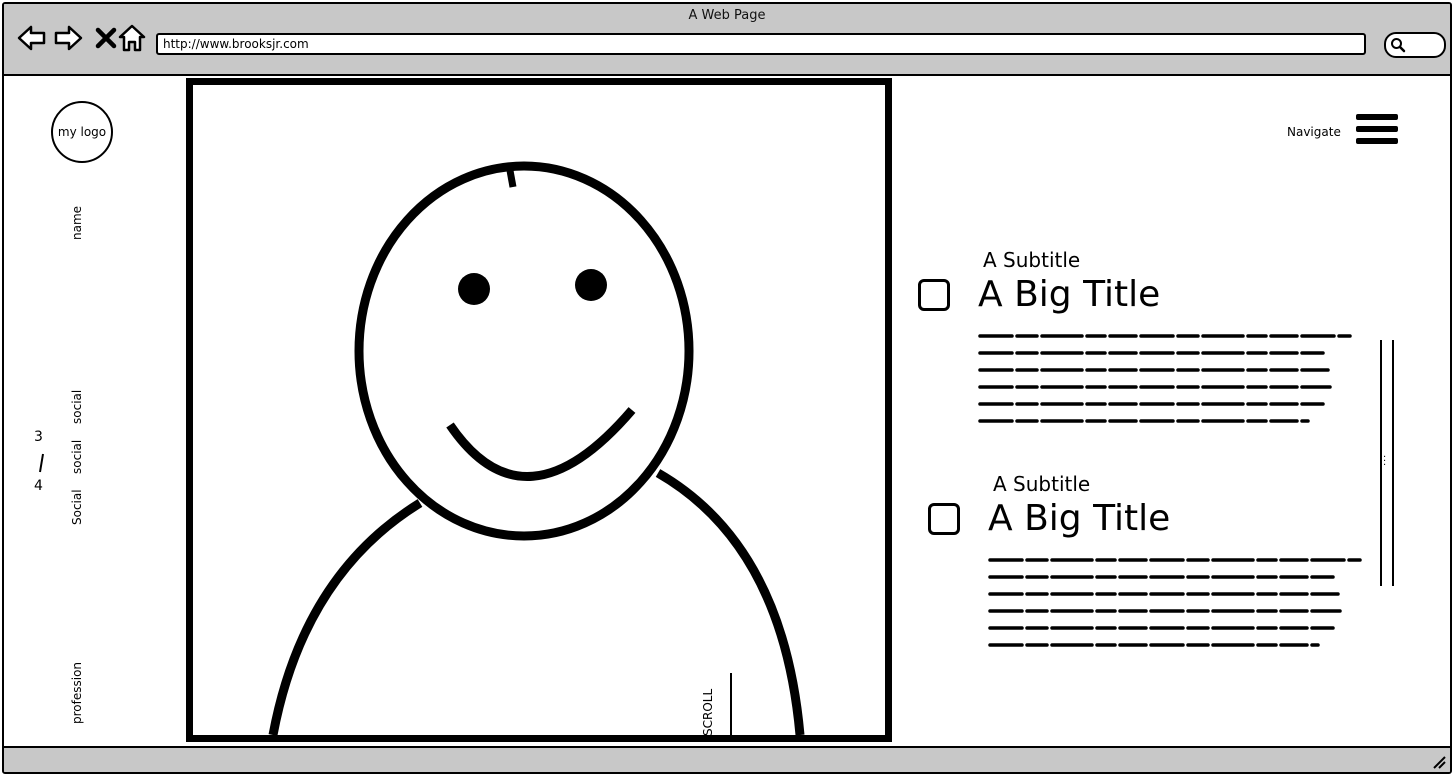 The image size is (1454, 776). I want to click on scrollbar-thumb: · · ·, so click(1384, 462).